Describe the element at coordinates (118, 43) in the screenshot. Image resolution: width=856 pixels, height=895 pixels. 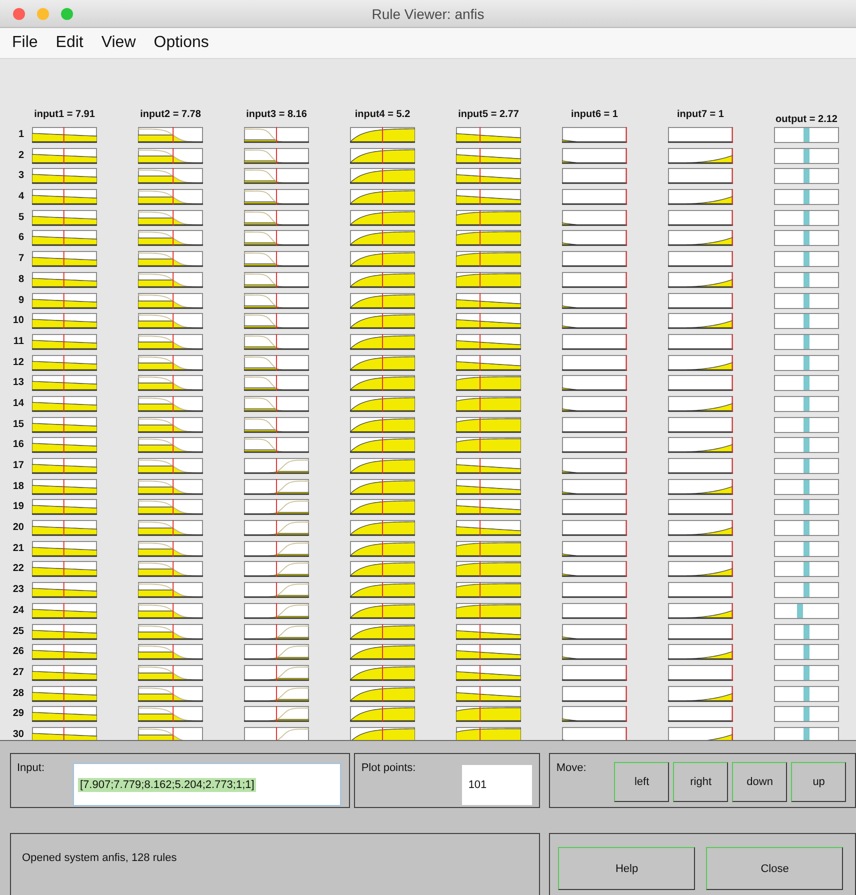
I see `menu-item: View` at that location.